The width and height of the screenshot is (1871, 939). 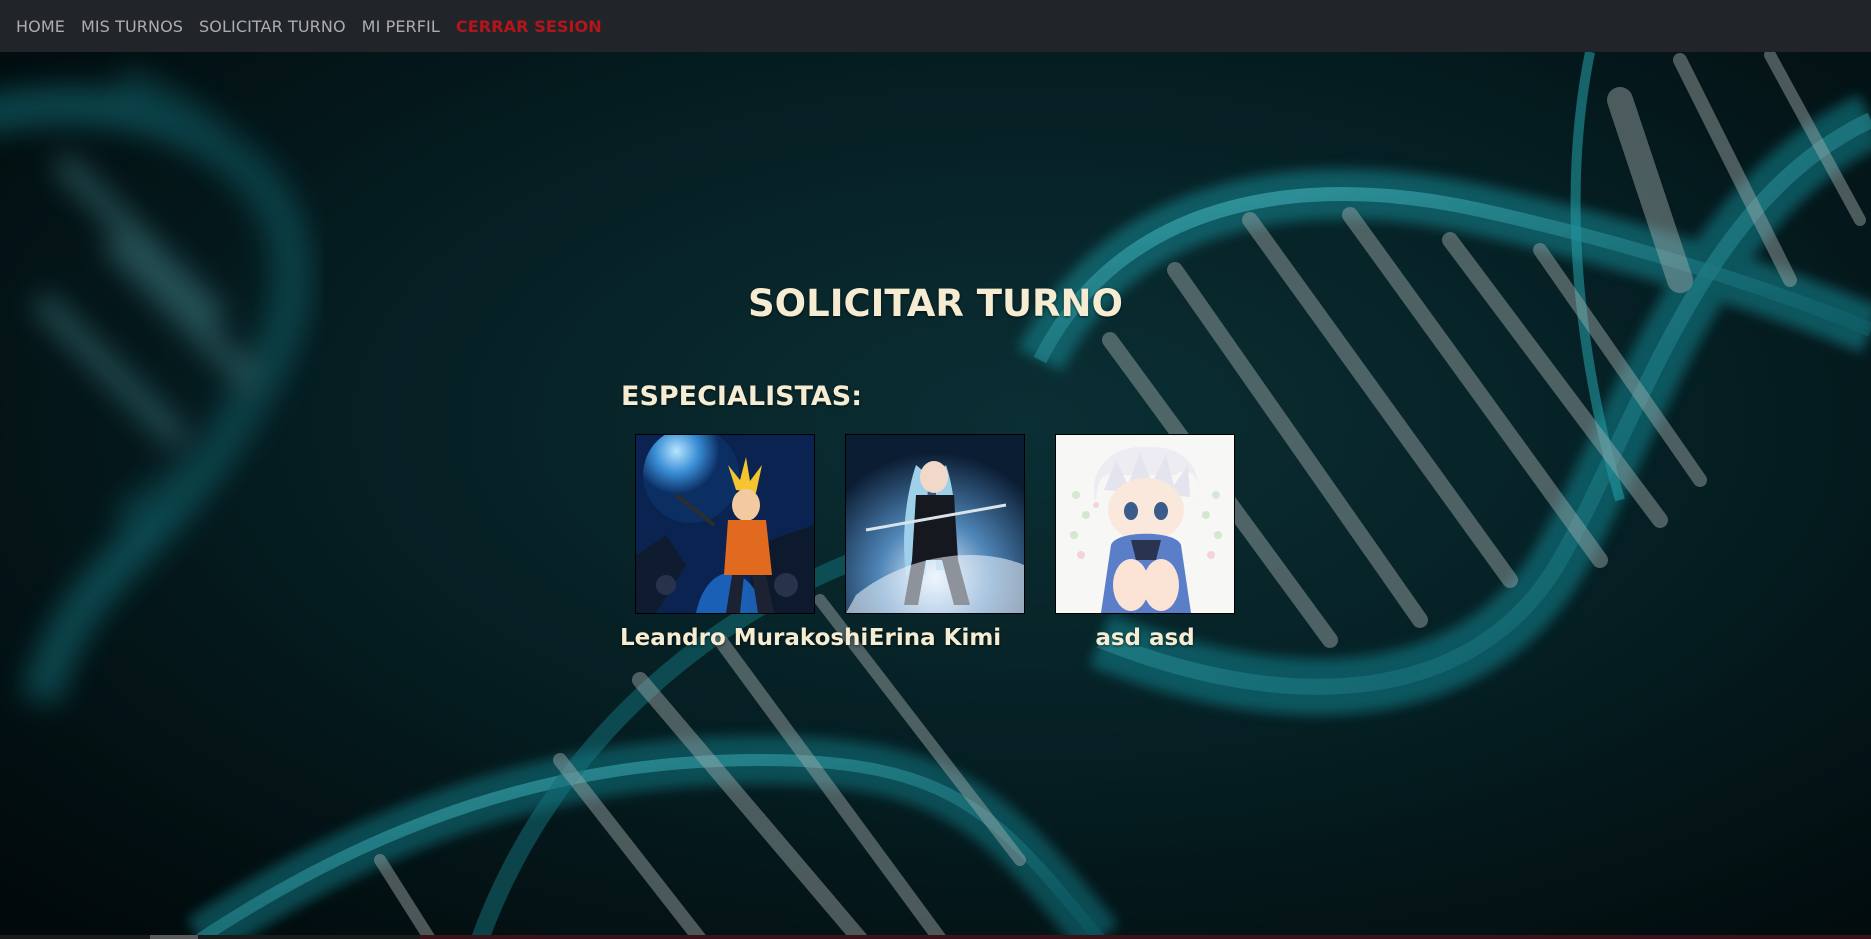 I want to click on specialist-name: Erina Kimi, so click(x=935, y=638).